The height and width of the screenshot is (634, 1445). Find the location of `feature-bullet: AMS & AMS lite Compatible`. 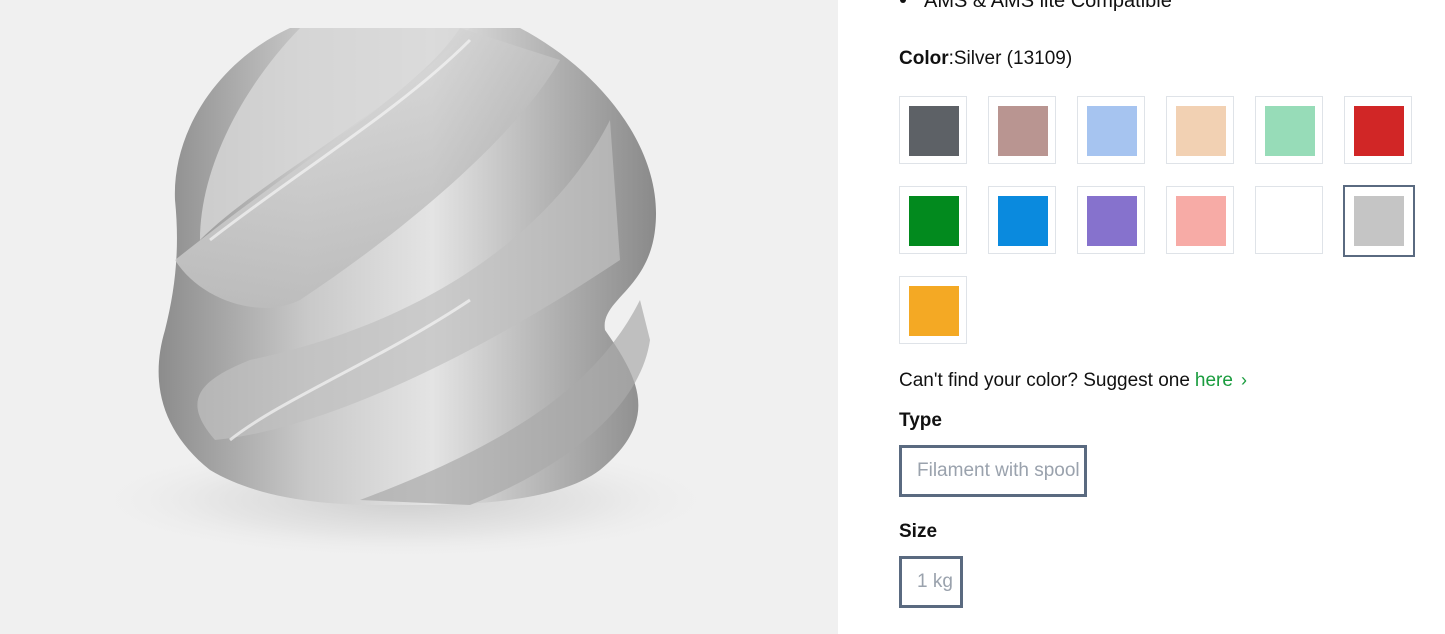

feature-bullet: AMS & AMS lite Compatible is located at coordinates (1036, 6).